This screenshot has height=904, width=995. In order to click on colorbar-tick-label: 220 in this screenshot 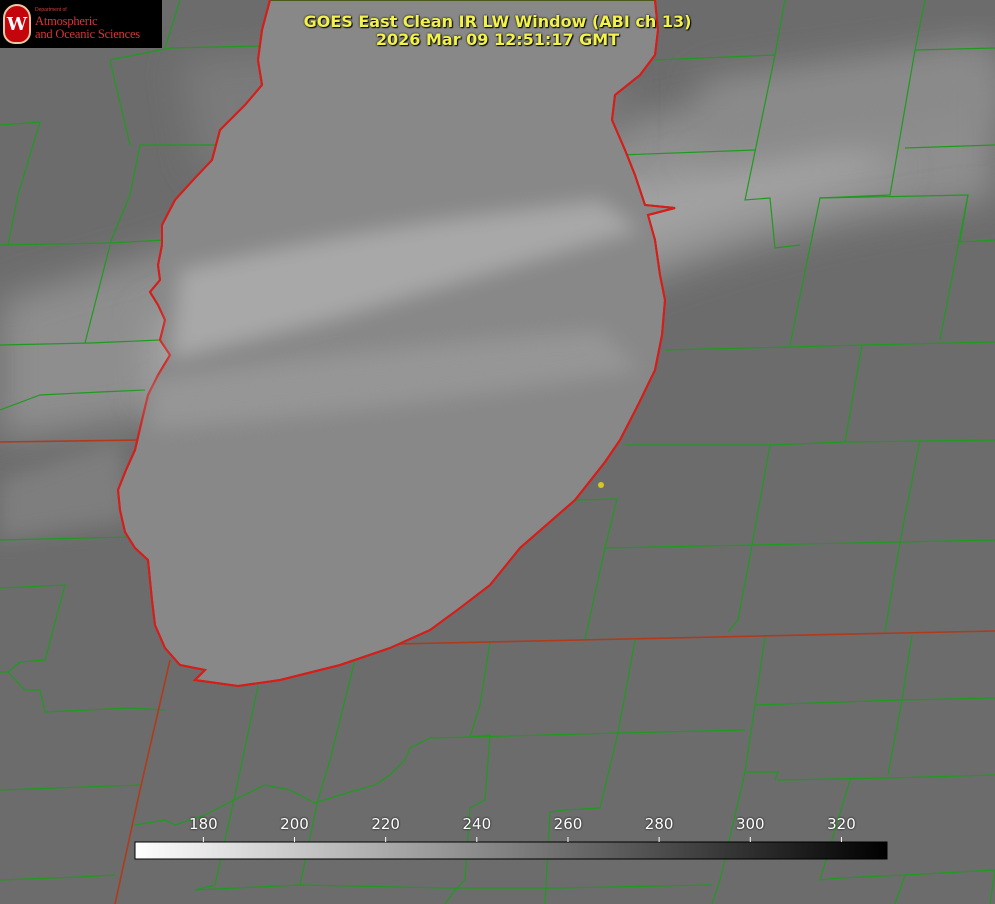, I will do `click(385, 824)`.